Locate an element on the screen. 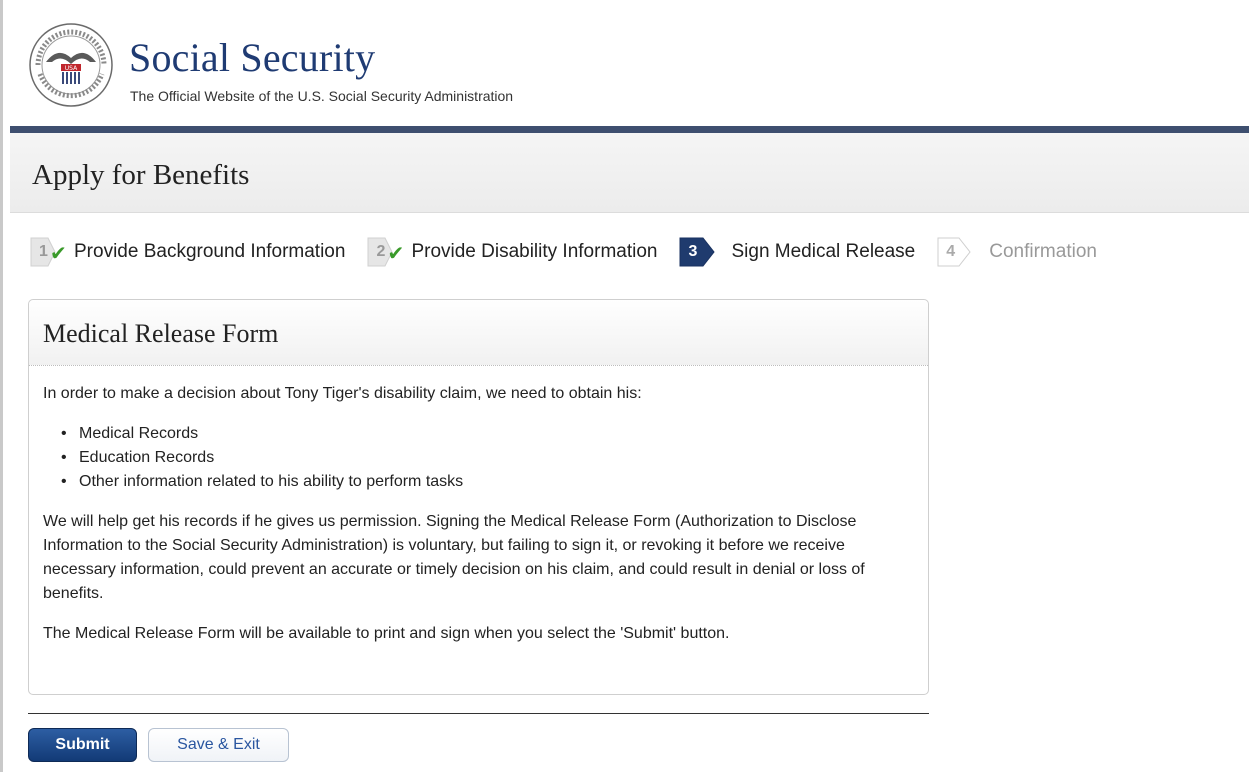 The width and height of the screenshot is (1249, 772). window-left-edge is located at coordinates (5, 386).